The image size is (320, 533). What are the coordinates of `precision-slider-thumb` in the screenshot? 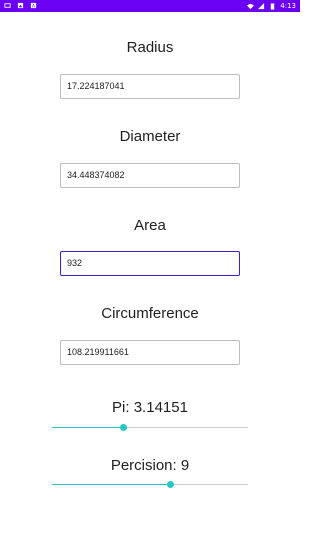 It's located at (170, 484).